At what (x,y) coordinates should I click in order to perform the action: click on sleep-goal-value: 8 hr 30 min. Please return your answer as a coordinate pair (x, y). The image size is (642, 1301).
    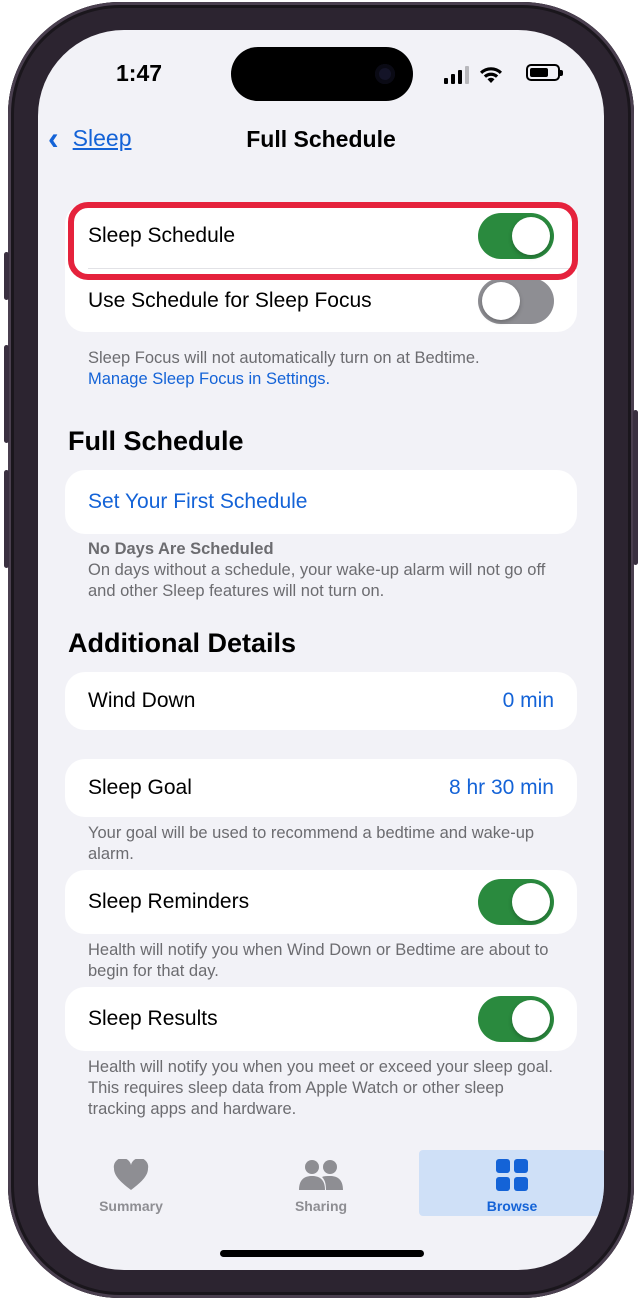
    Looking at the image, I should click on (501, 787).